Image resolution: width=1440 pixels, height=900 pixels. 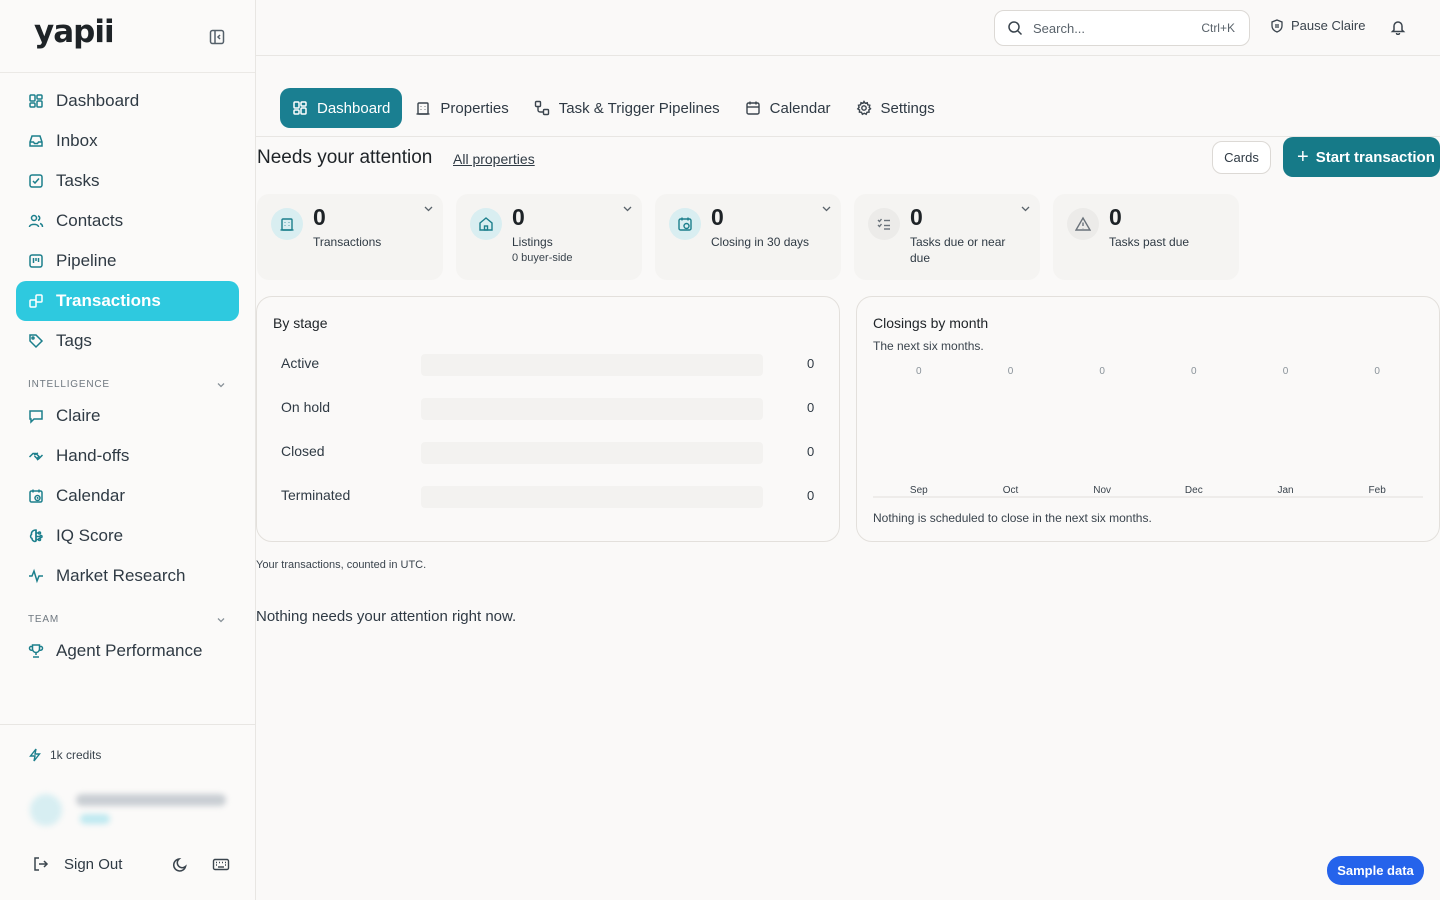 What do you see at coordinates (1375, 870) in the screenshot?
I see `sample-data-button: Sample data` at bounding box center [1375, 870].